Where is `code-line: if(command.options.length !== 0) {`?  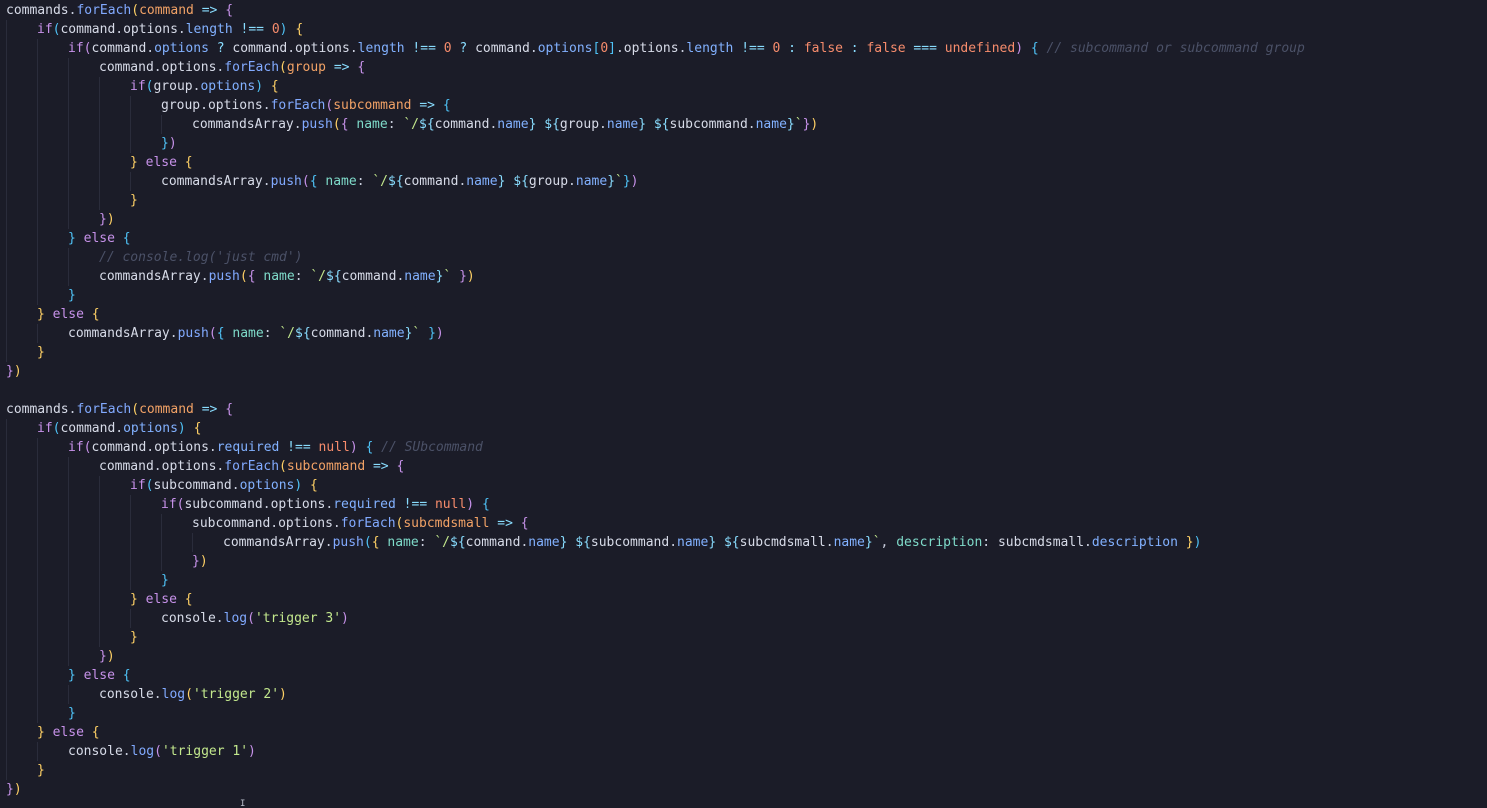 code-line: if(command.options.length !== 0) { is located at coordinates (743, 29).